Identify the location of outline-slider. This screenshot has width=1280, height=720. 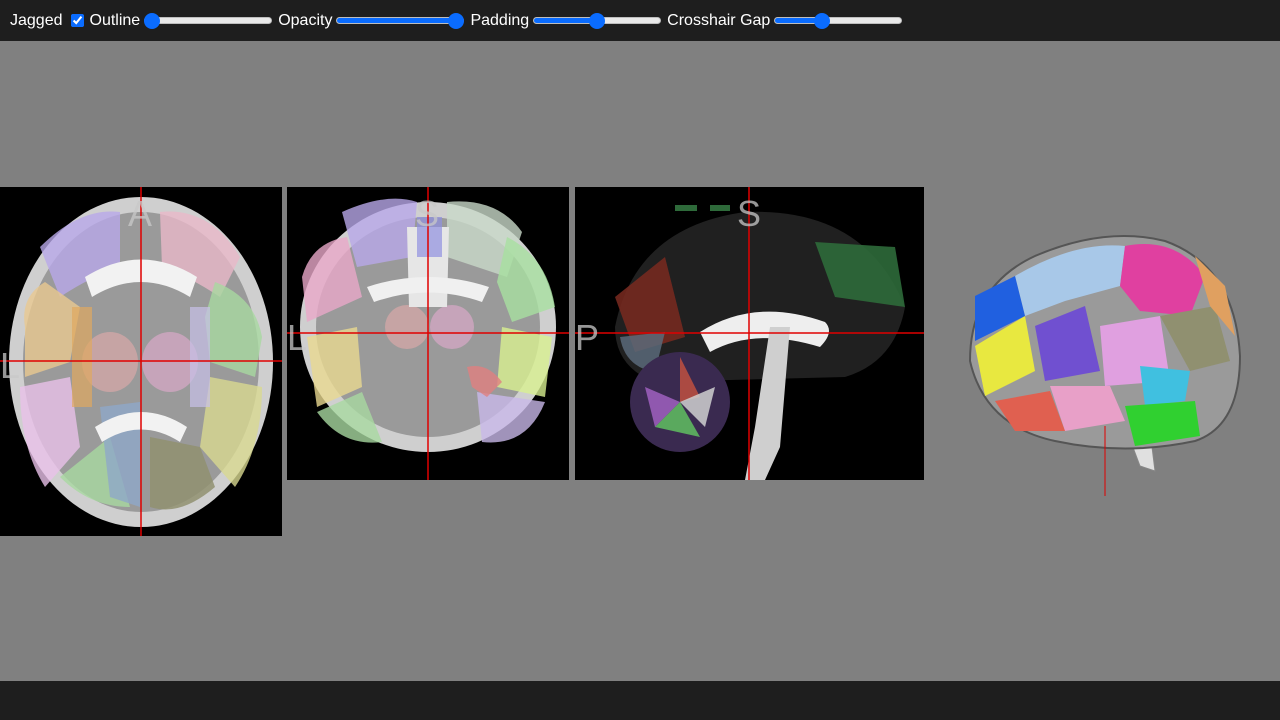
(208, 21).